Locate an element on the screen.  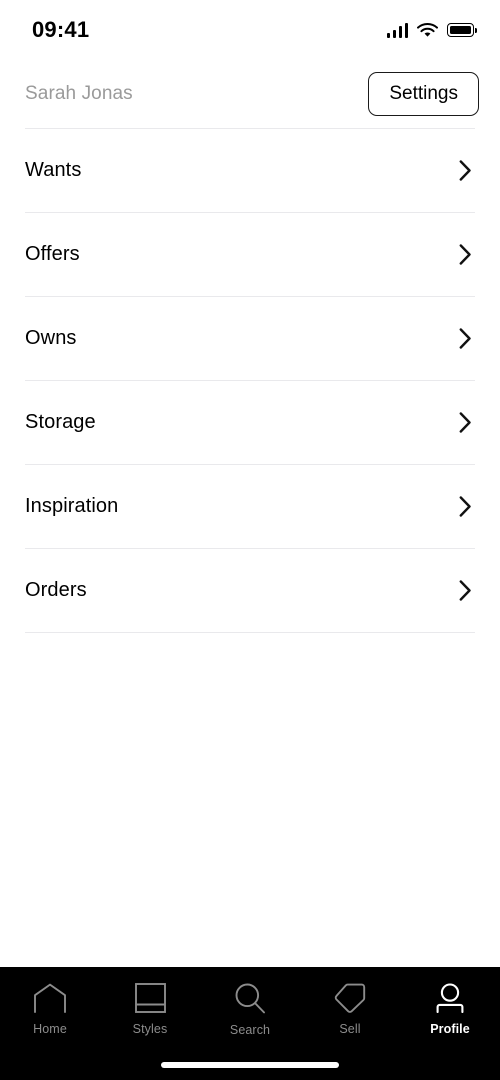
menu-item-wants: Wants is located at coordinates (250, 170).